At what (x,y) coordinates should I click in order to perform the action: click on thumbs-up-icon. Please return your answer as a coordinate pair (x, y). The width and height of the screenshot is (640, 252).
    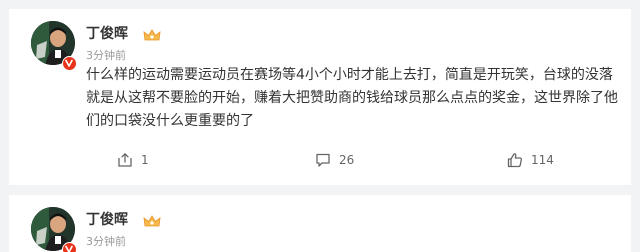
    Looking at the image, I should click on (514, 160).